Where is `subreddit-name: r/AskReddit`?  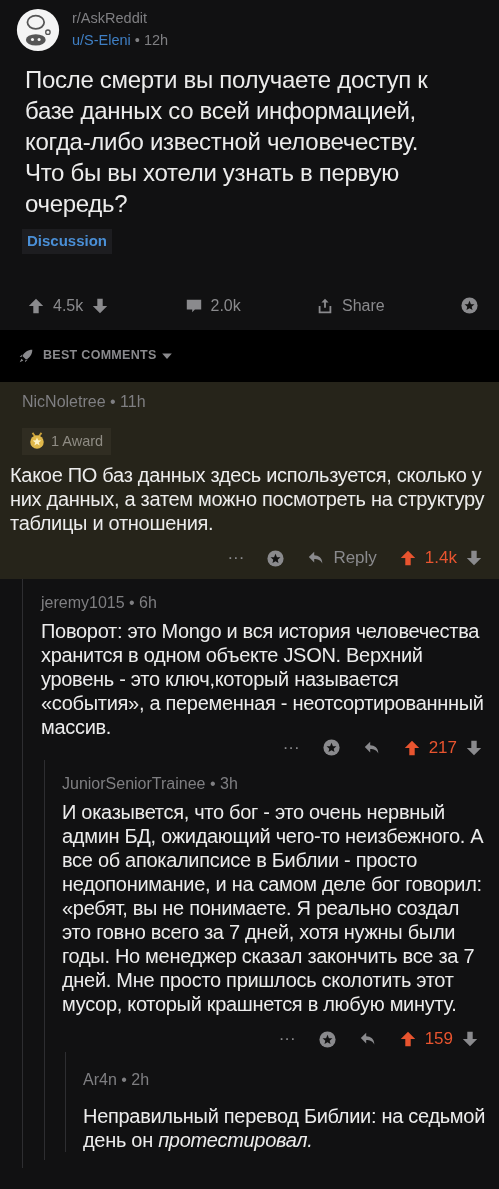
subreddit-name: r/AskReddit is located at coordinates (120, 19).